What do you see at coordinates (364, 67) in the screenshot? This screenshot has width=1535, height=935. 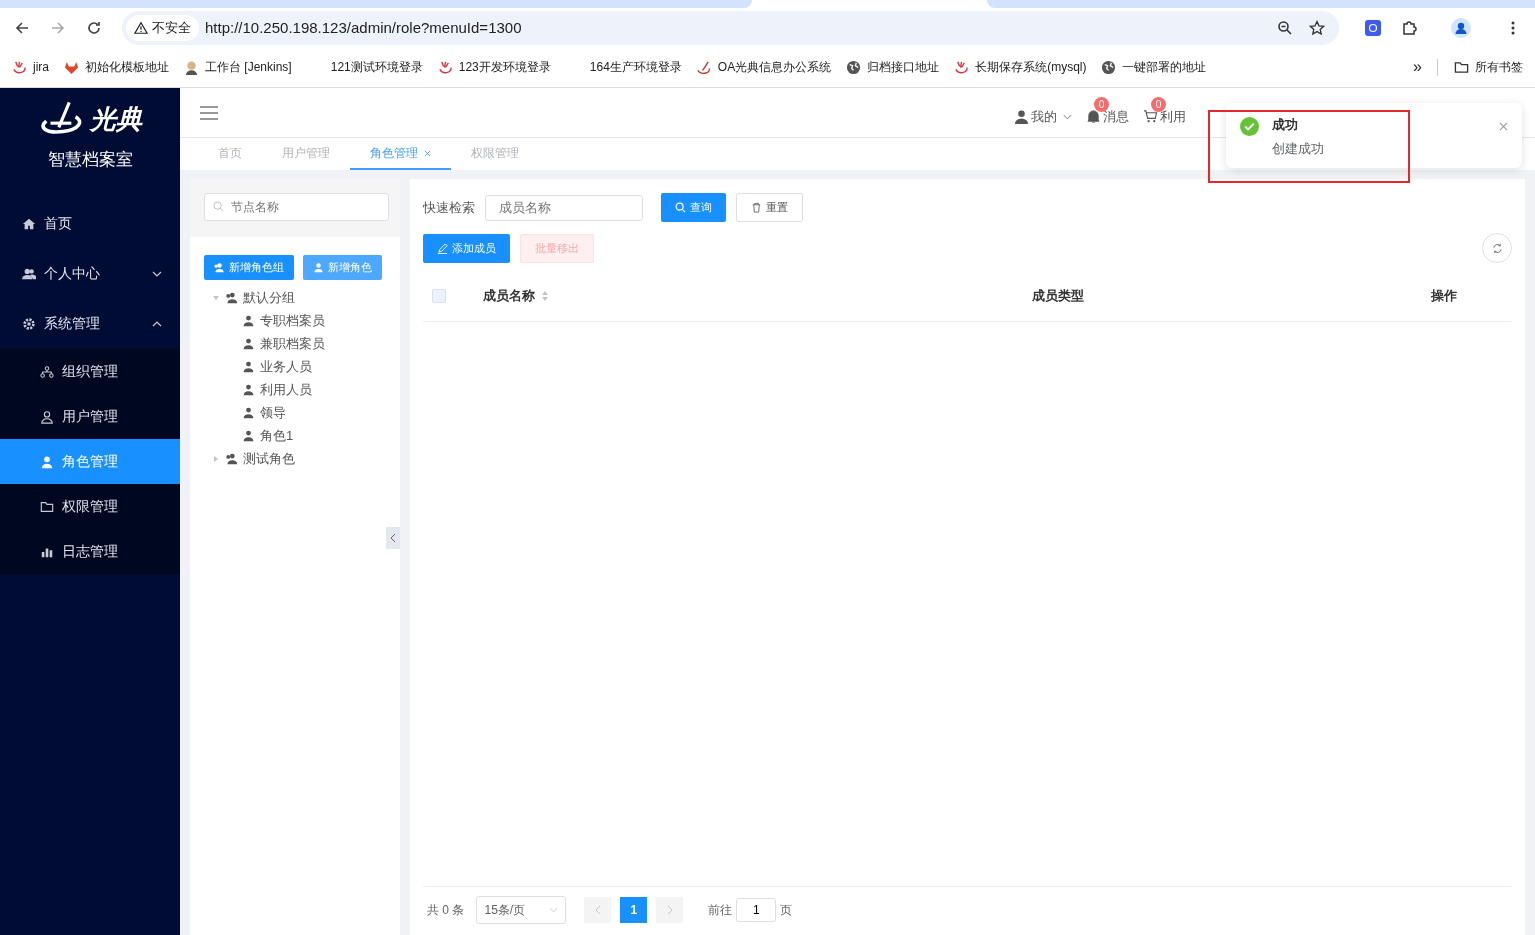 I see `bookmark: 121测试环境登录` at bounding box center [364, 67].